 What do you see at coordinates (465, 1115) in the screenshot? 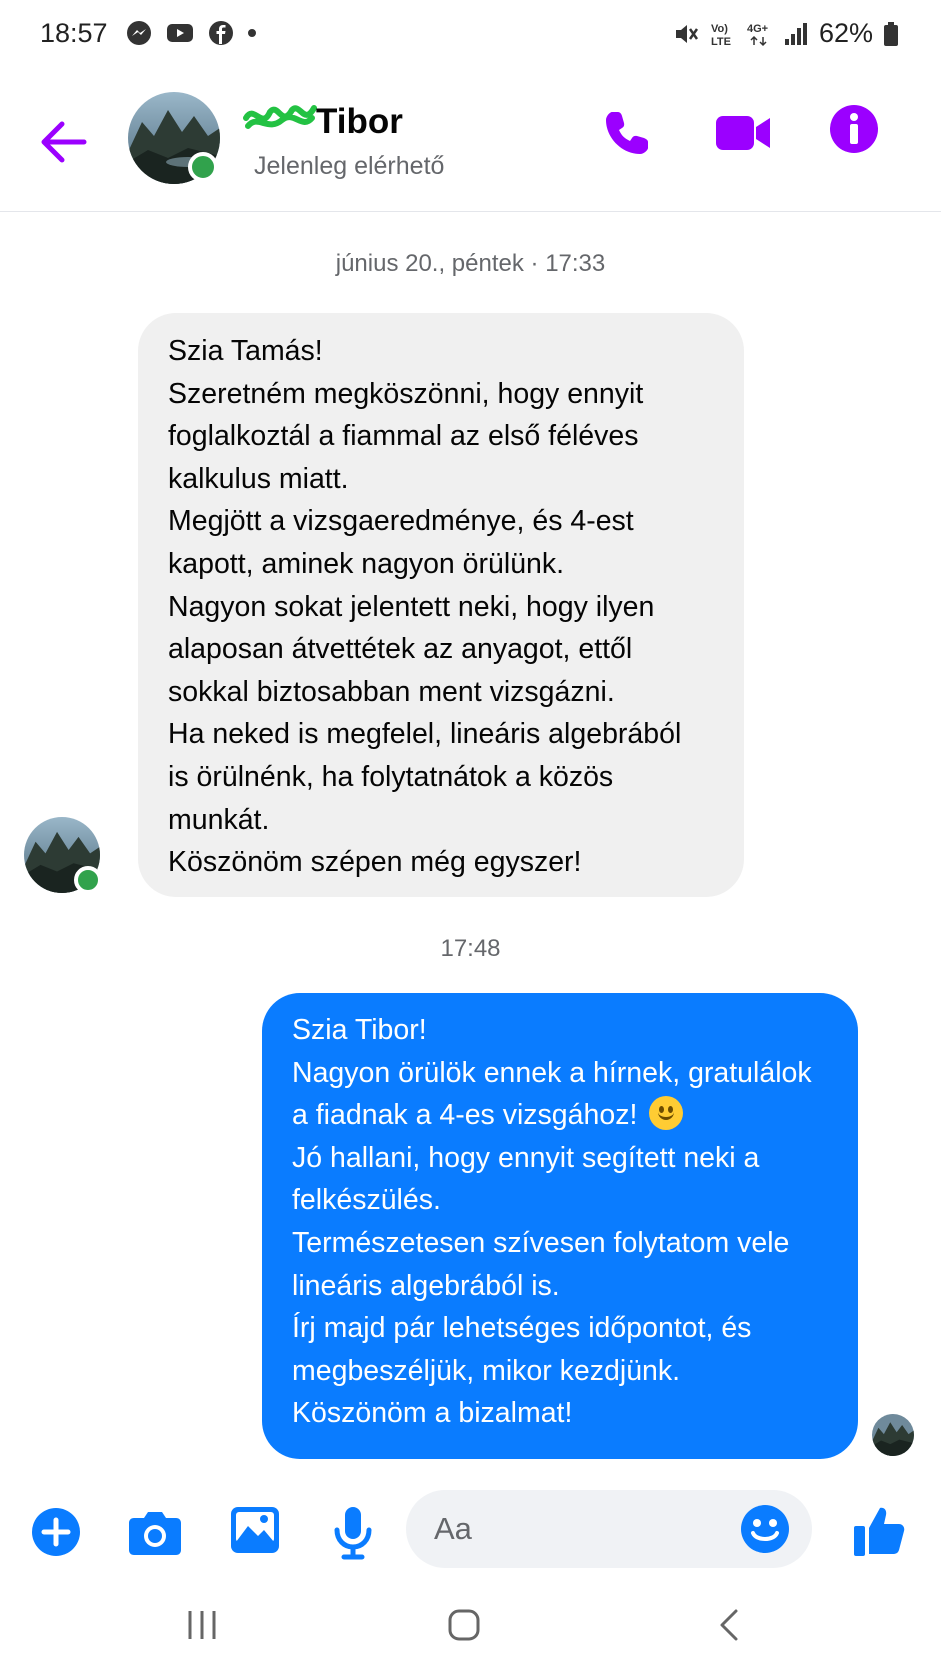
I see `message-line-text: a fiadnak a 4-es vizsgához!` at bounding box center [465, 1115].